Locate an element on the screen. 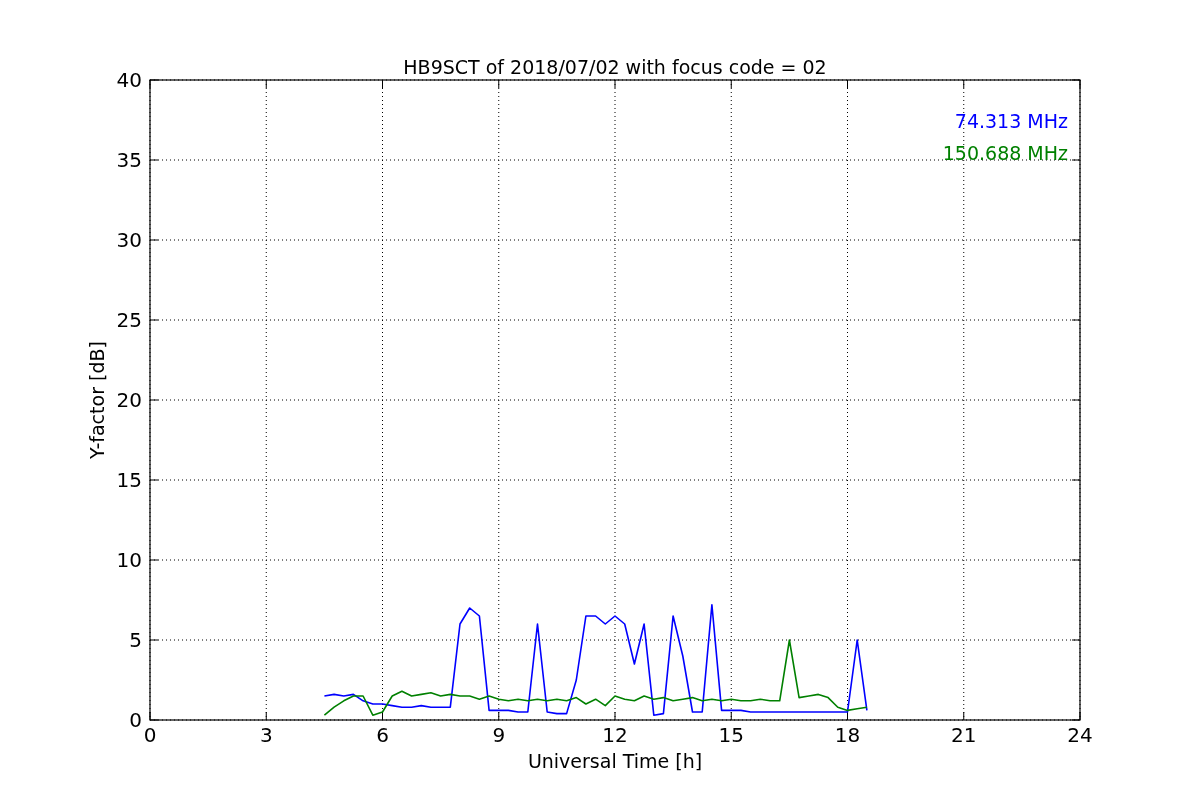 The height and width of the screenshot is (800, 1200). legend-label: 74.313 MHz is located at coordinates (1011, 121).